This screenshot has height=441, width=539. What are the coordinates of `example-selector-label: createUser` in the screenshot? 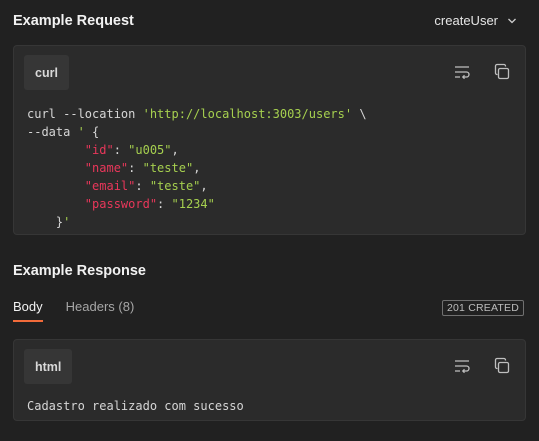 It's located at (466, 20).